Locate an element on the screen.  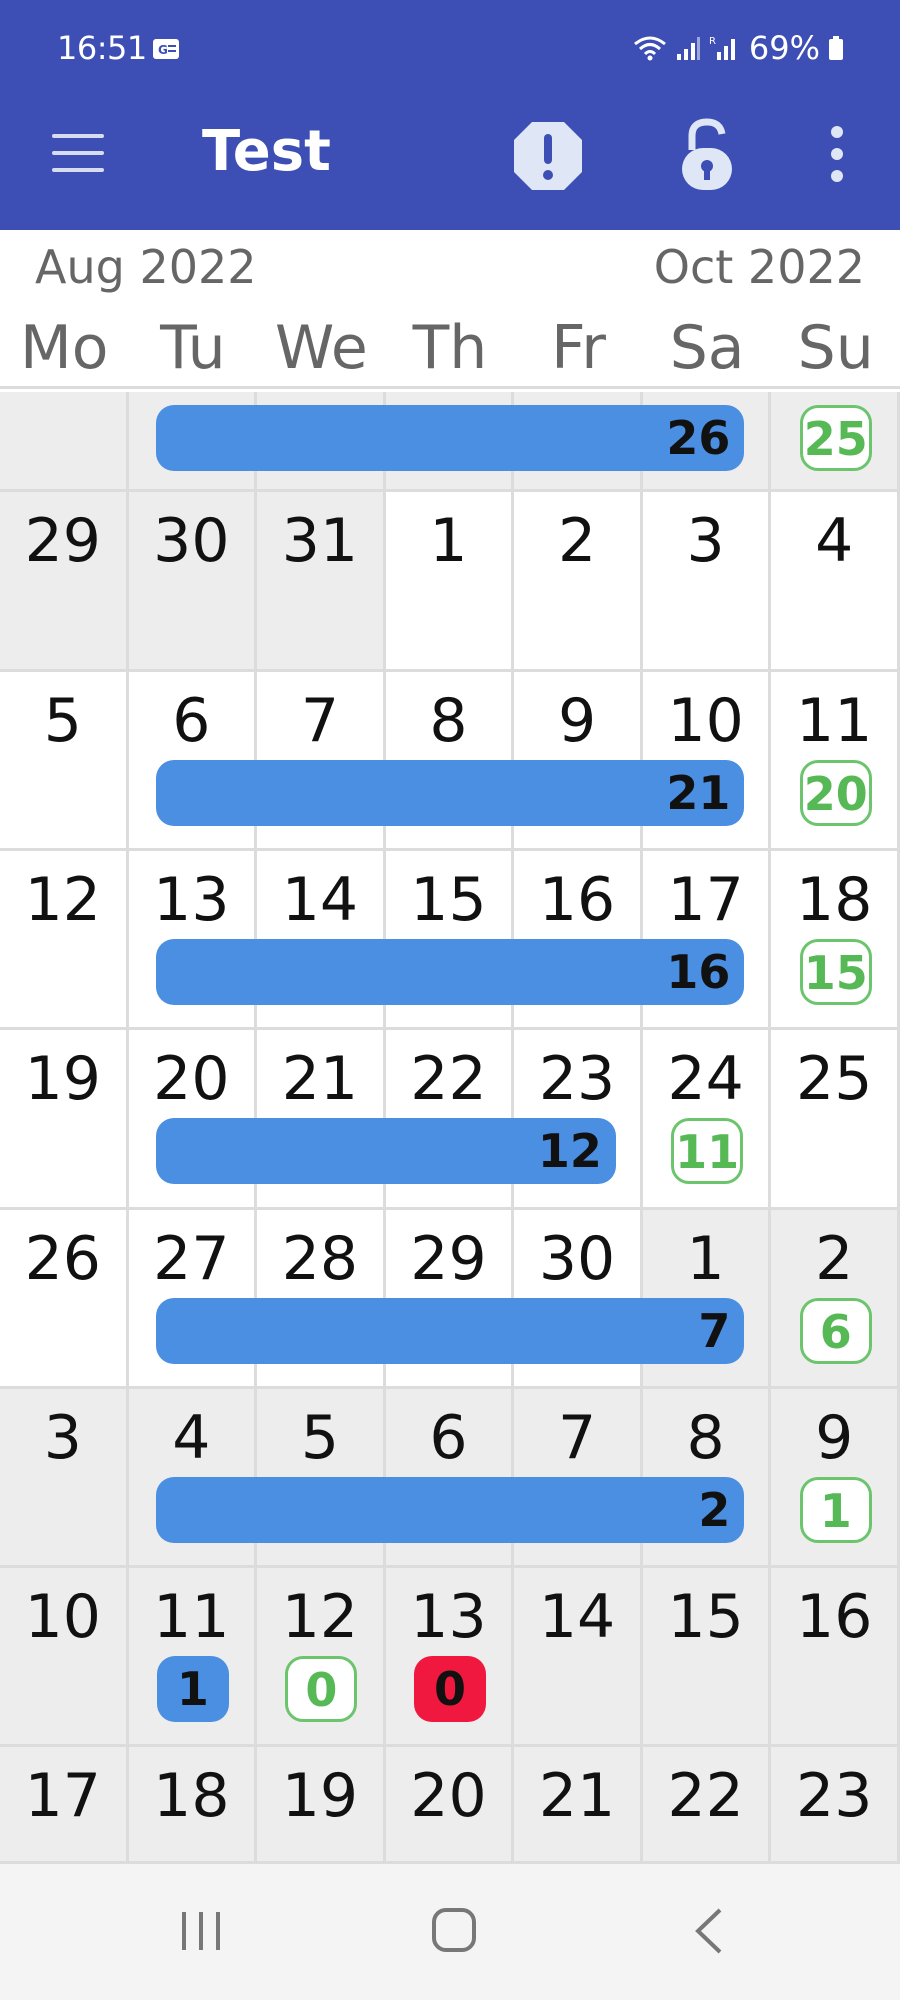
month-label-right: Oct 2022 is located at coordinates (759, 267).